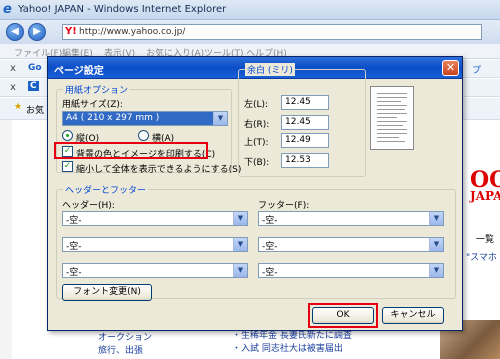 The width and height of the screenshot is (500, 359). Describe the element at coordinates (18, 107) in the screenshot. I see `favorites-star-icon: ★` at that location.